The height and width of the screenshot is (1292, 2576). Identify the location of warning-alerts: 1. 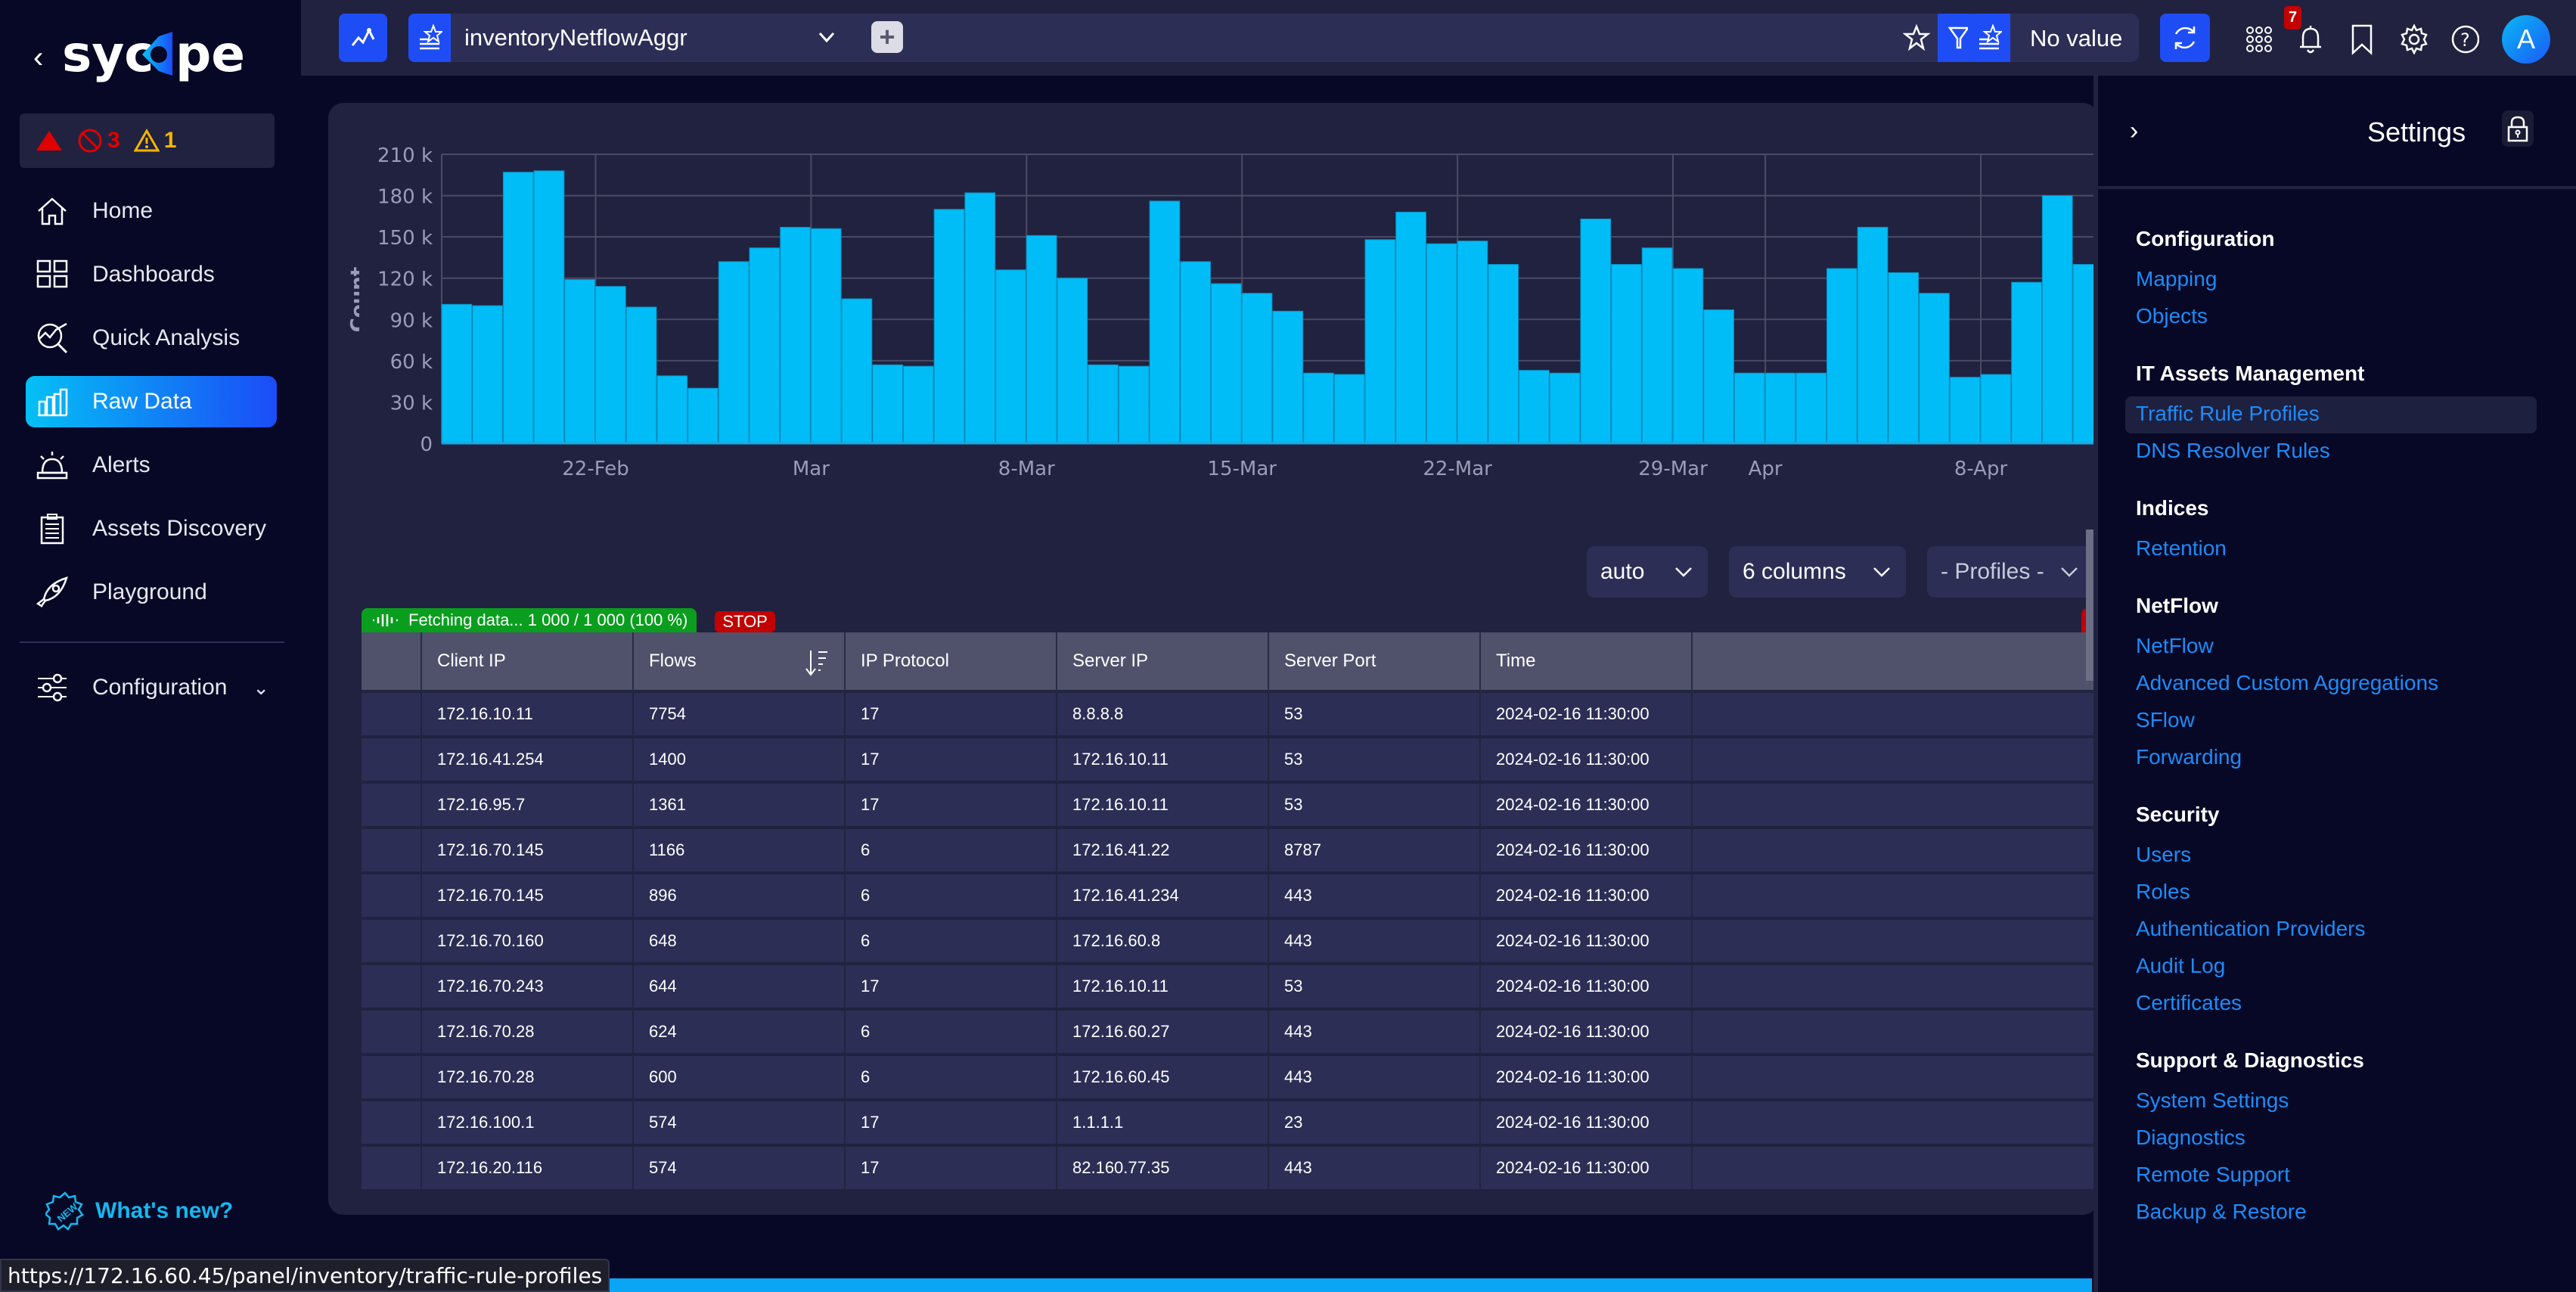
(154, 141).